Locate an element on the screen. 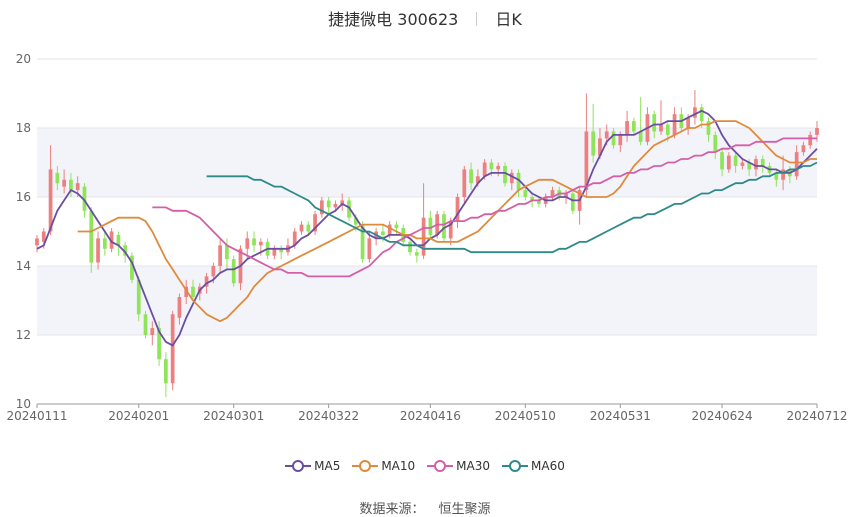  legend-item-ma5: MA5 is located at coordinates (312, 465).